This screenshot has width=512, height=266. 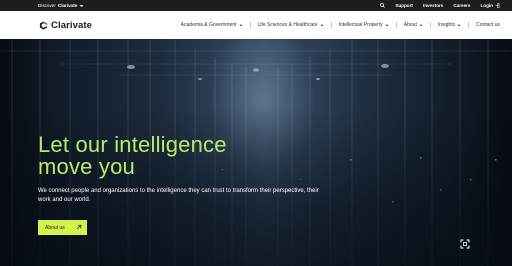 What do you see at coordinates (433, 5) in the screenshot?
I see `investors-link: Investors` at bounding box center [433, 5].